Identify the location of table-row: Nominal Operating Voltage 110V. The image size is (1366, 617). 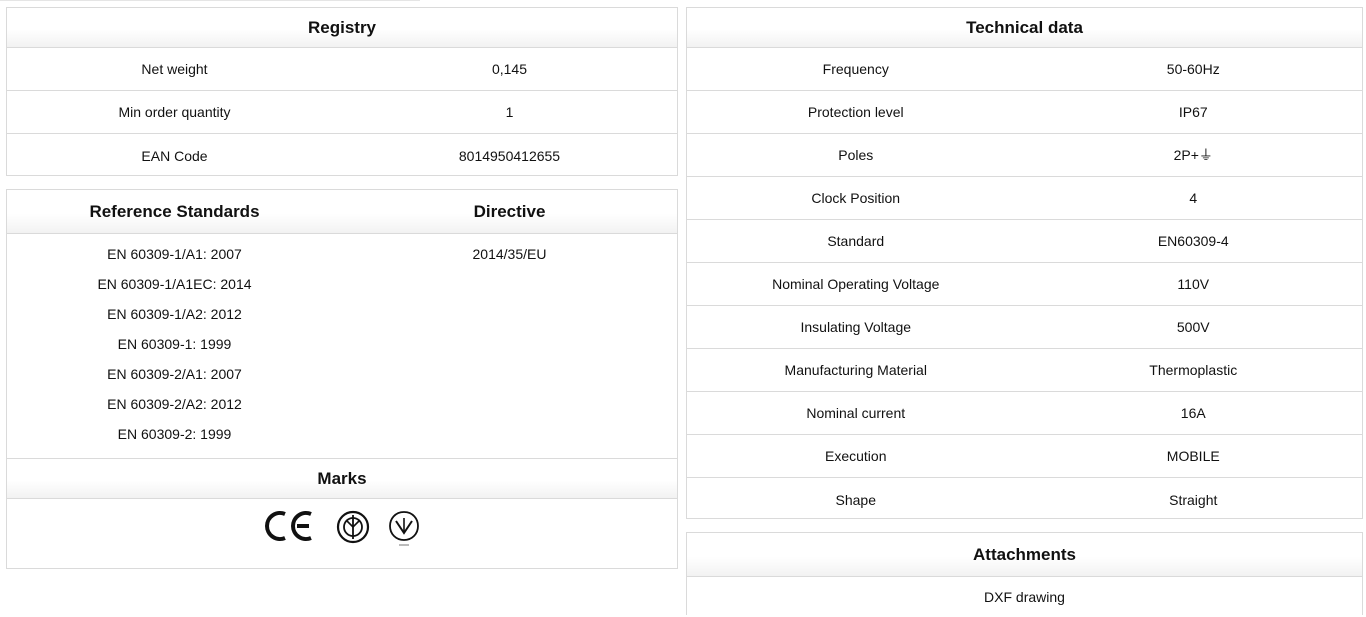
(1024, 284).